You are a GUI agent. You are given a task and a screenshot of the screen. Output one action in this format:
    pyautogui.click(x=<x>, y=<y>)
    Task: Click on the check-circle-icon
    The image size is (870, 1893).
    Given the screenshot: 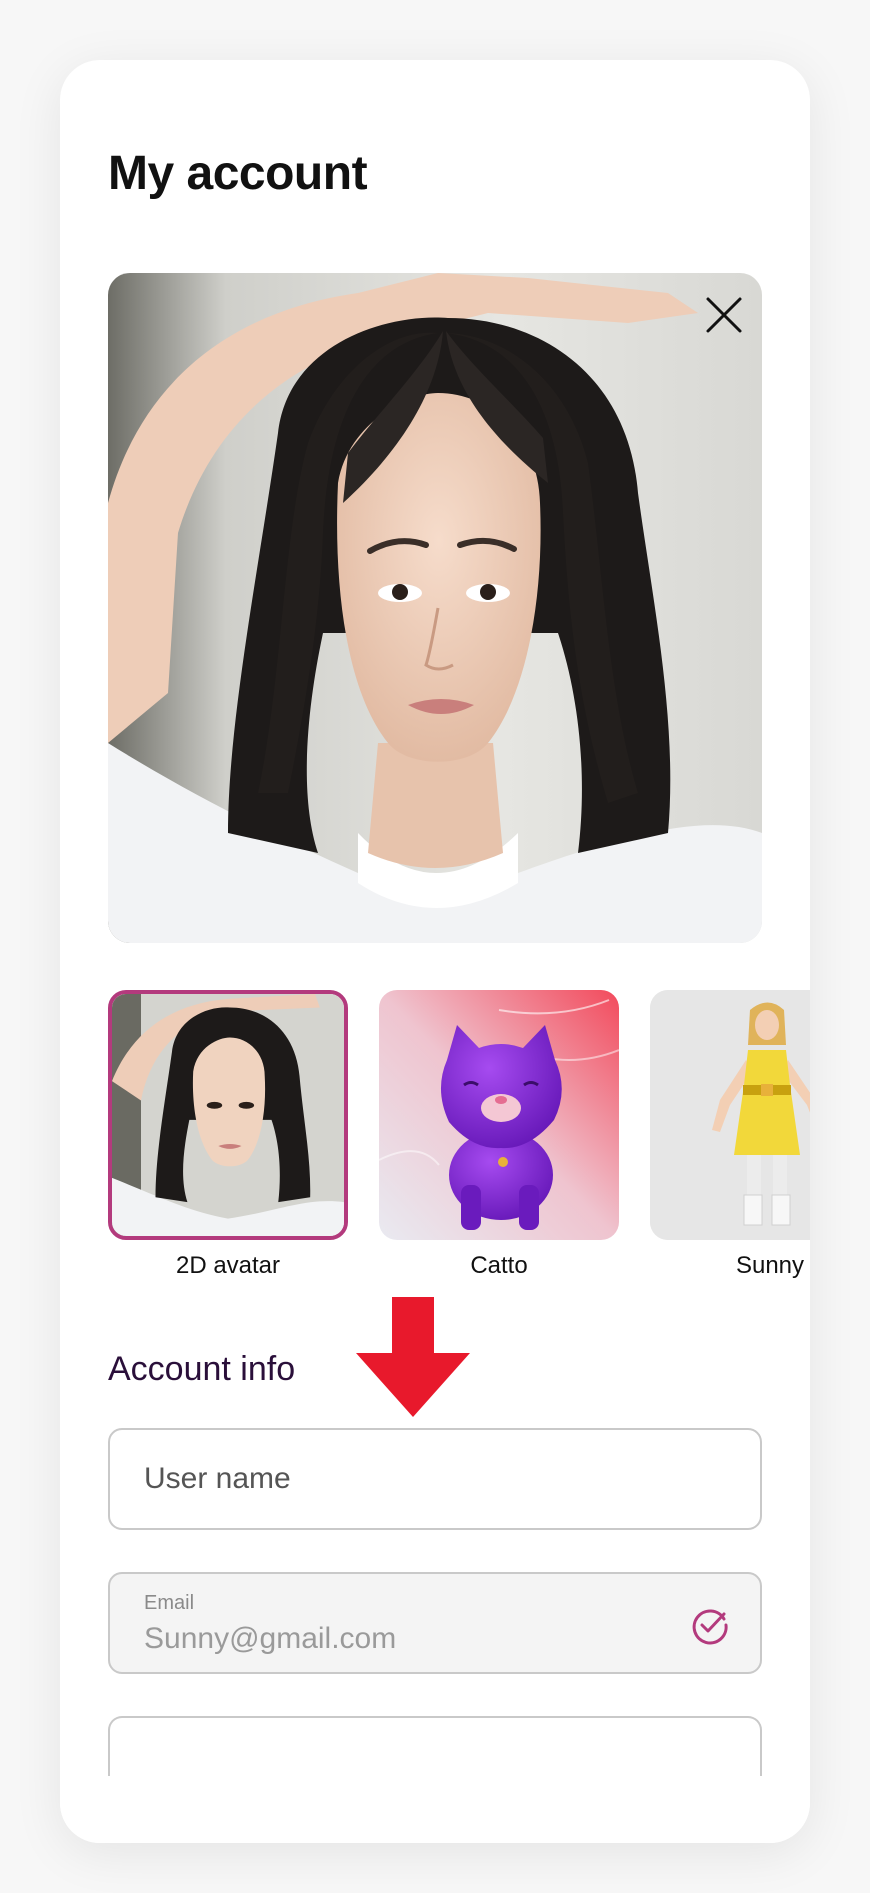 What is the action you would take?
    pyautogui.click(x=710, y=1627)
    